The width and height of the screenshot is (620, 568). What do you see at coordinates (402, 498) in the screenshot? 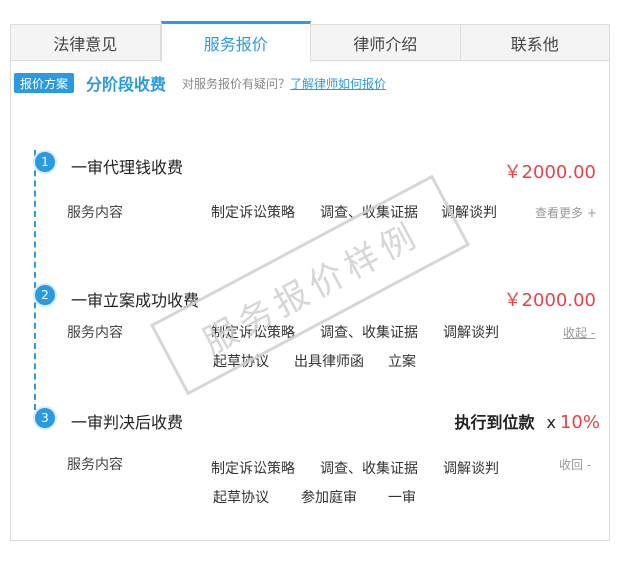
I see `service-item: 一审` at bounding box center [402, 498].